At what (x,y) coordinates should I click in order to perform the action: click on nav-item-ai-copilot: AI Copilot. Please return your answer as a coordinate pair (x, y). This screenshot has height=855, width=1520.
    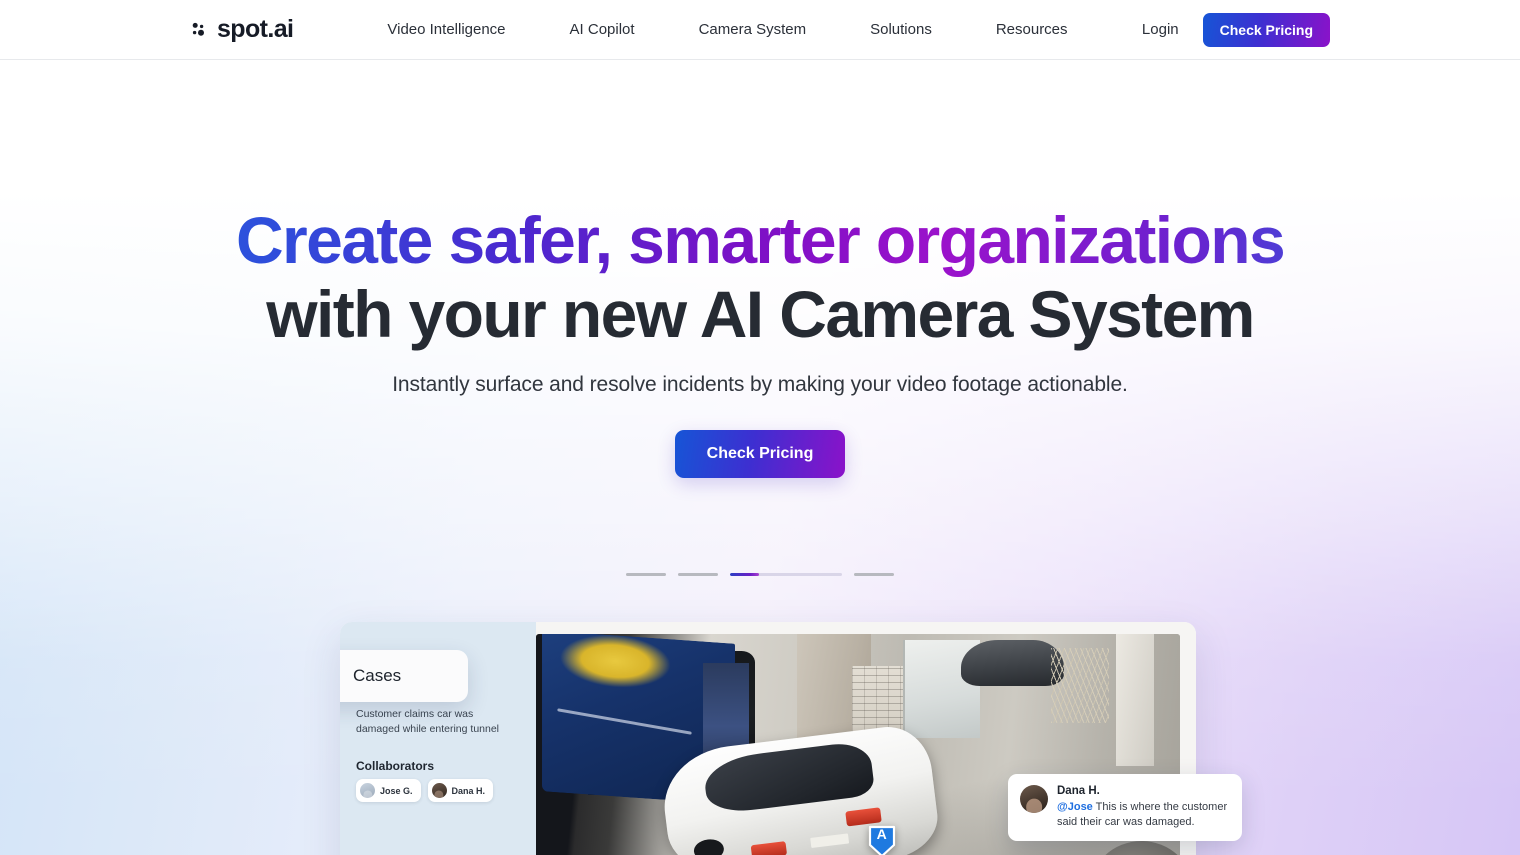
    Looking at the image, I should click on (602, 29).